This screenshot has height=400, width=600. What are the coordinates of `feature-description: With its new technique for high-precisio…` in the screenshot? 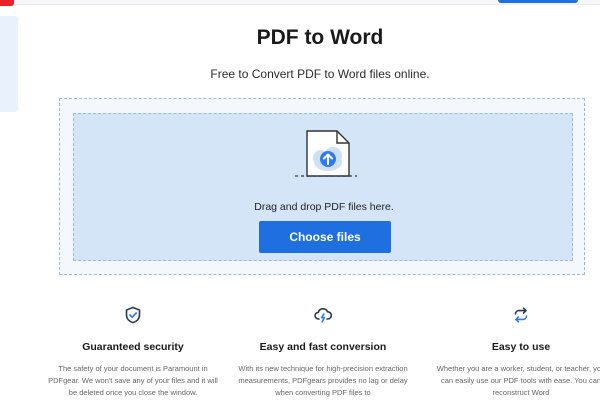 It's located at (323, 380).